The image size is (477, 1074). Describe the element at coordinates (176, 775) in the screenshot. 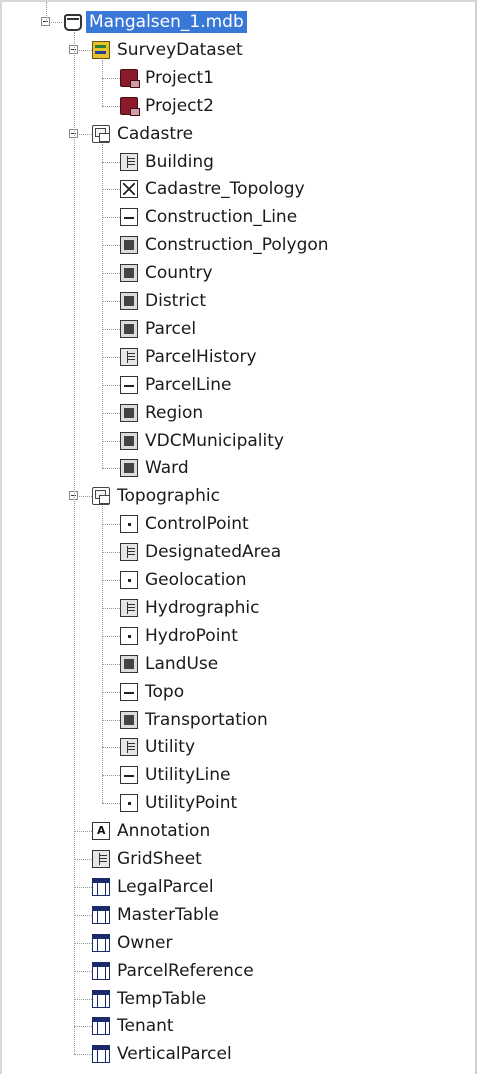

I see `tree-node-utilityline: UtilityLine` at that location.